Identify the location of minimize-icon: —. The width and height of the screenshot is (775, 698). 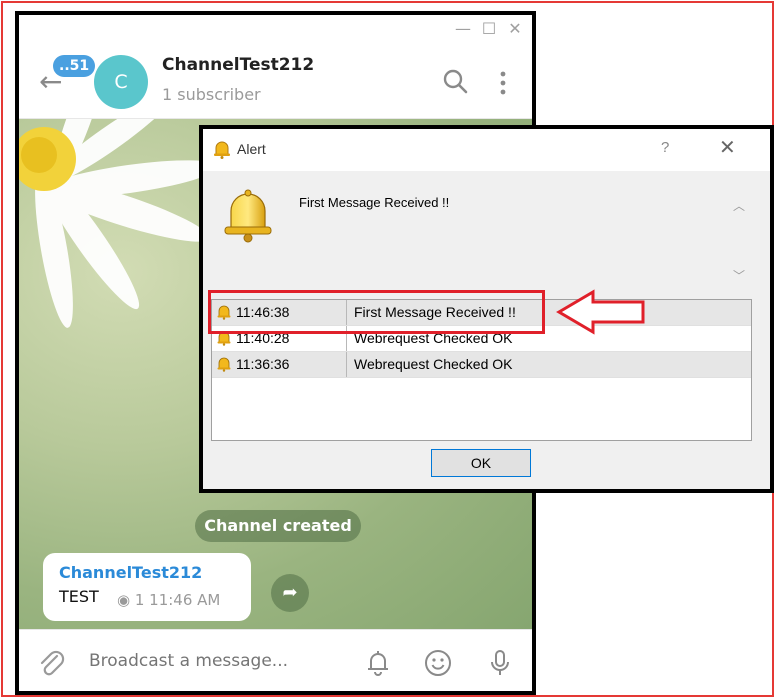
(463, 29).